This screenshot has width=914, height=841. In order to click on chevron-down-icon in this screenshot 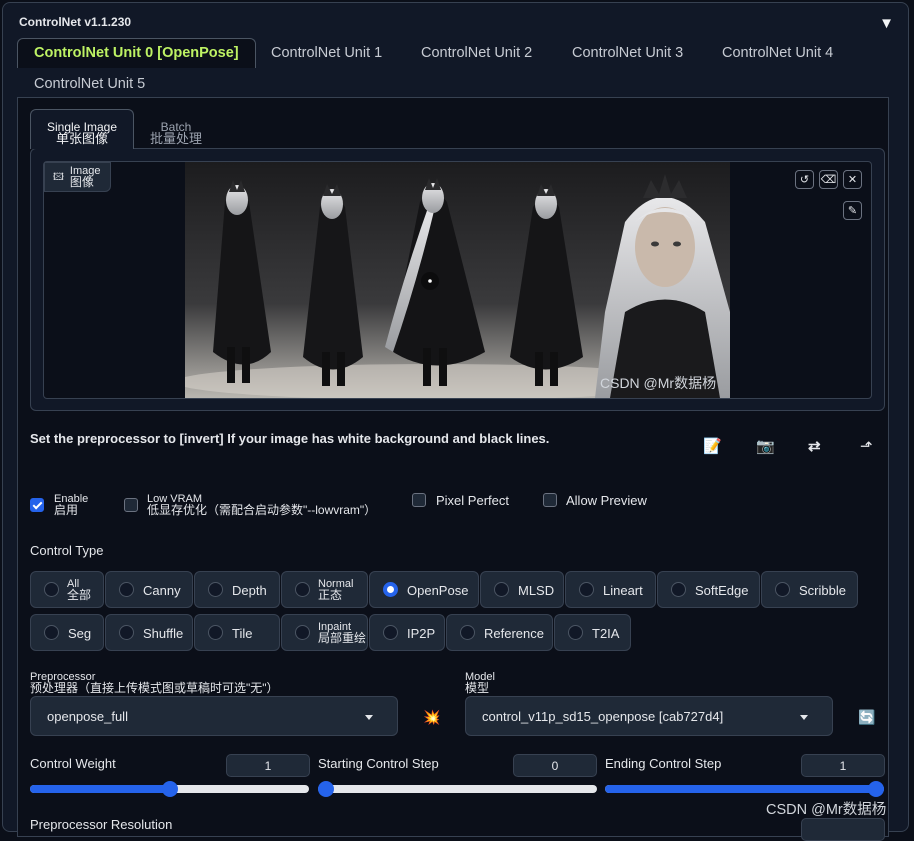, I will do `click(369, 717)`.